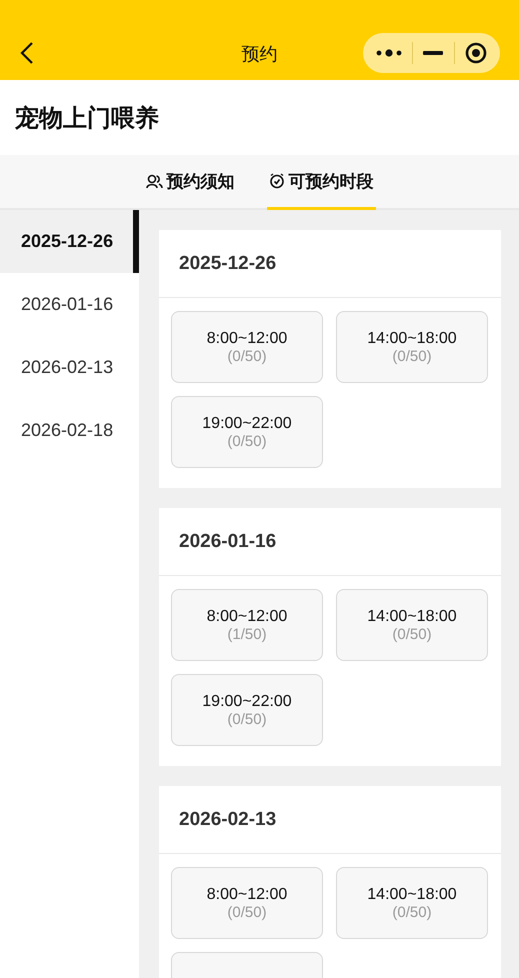 The width and height of the screenshot is (519, 978). I want to click on date-item: 2025-12-26, so click(69, 241).